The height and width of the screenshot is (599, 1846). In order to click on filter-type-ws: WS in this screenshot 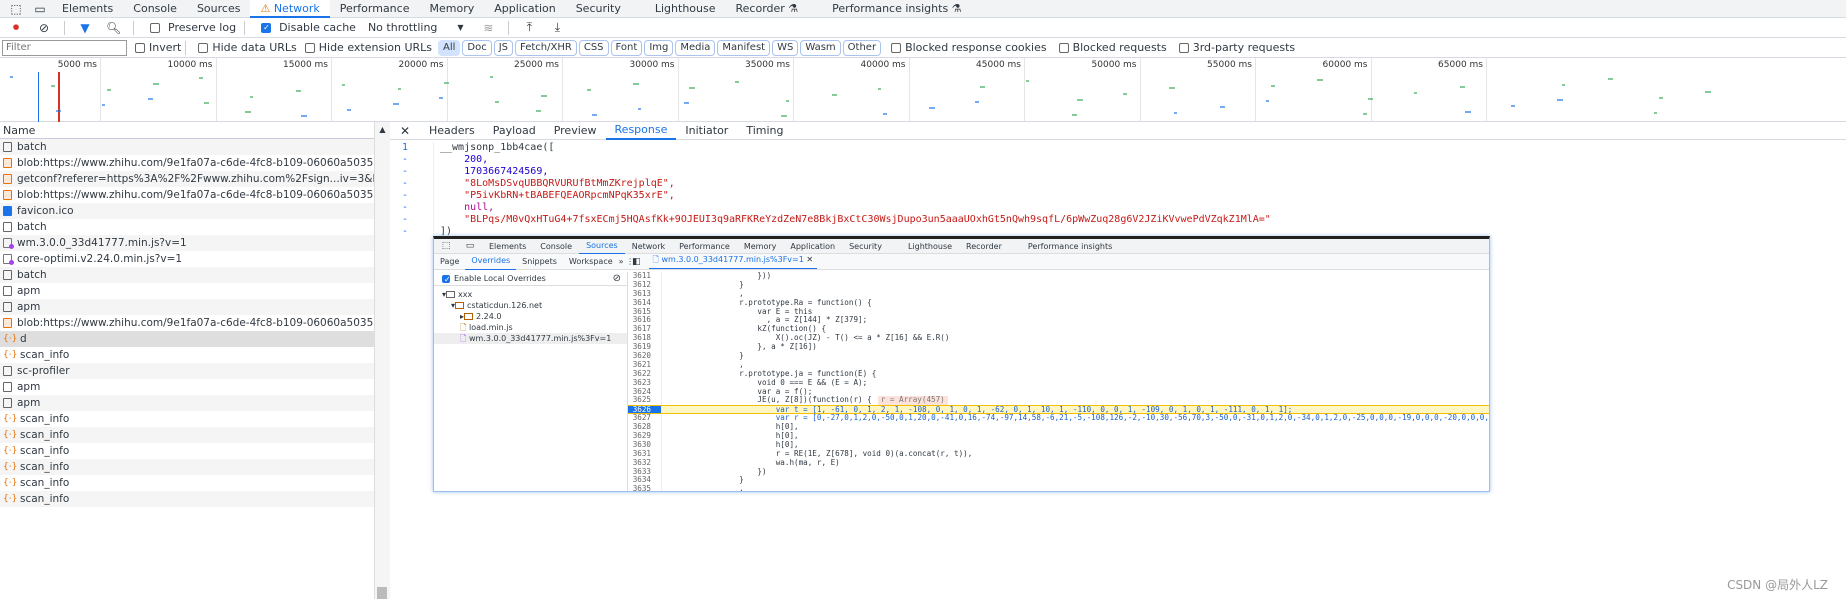, I will do `click(785, 47)`.